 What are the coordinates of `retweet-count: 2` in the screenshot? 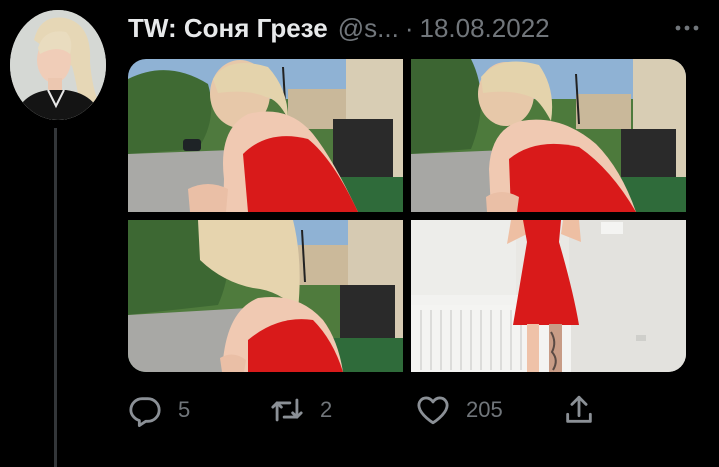 It's located at (326, 409).